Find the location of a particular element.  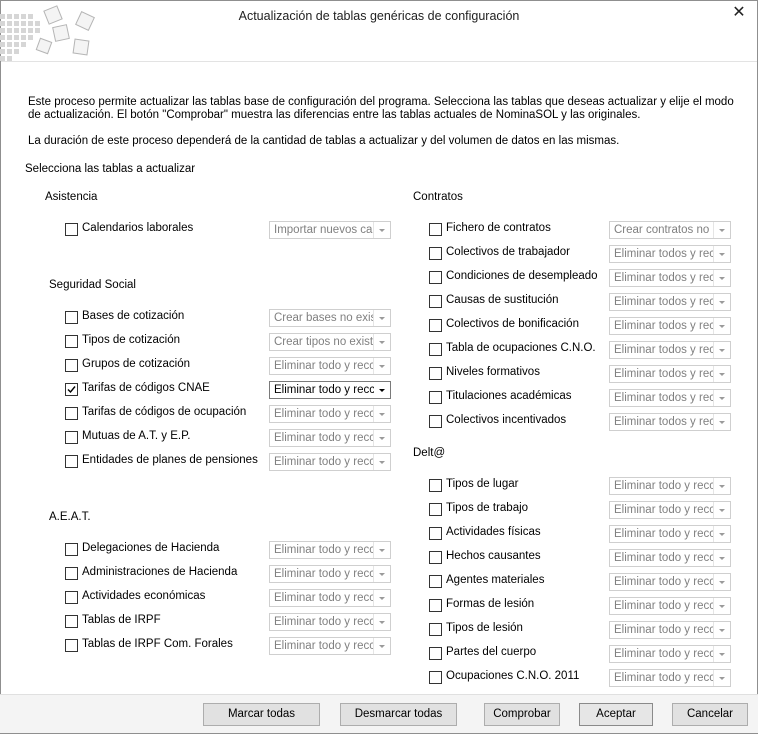

group-title-asistencia: Asistencia is located at coordinates (71, 197).